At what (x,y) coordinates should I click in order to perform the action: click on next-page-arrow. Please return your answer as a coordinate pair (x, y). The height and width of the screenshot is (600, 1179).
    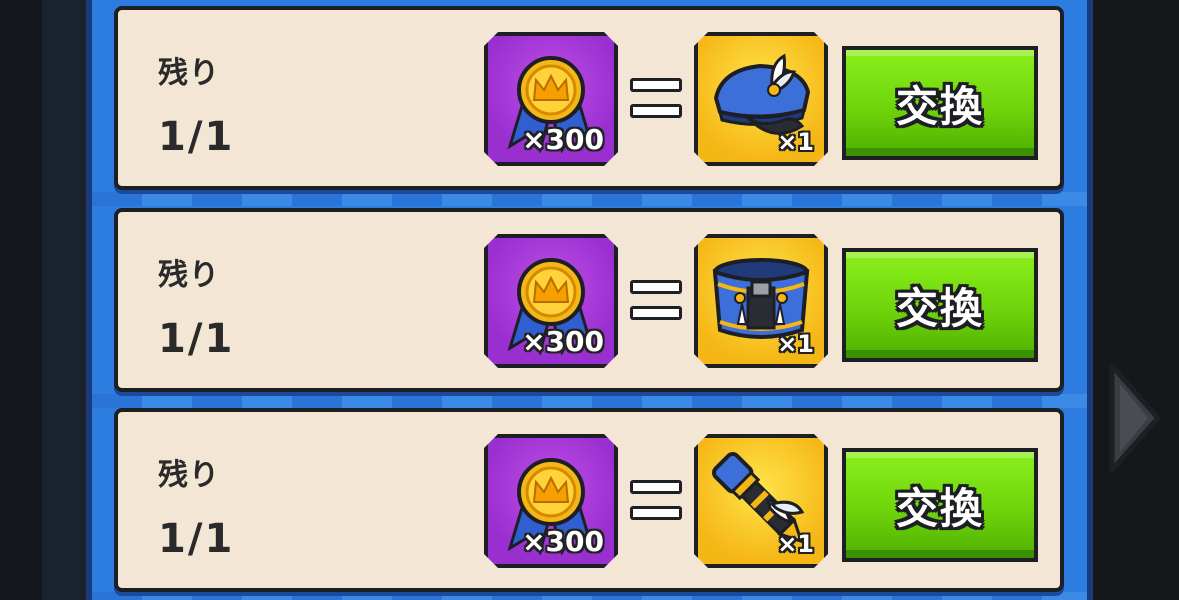
    Looking at the image, I should click on (1135, 418).